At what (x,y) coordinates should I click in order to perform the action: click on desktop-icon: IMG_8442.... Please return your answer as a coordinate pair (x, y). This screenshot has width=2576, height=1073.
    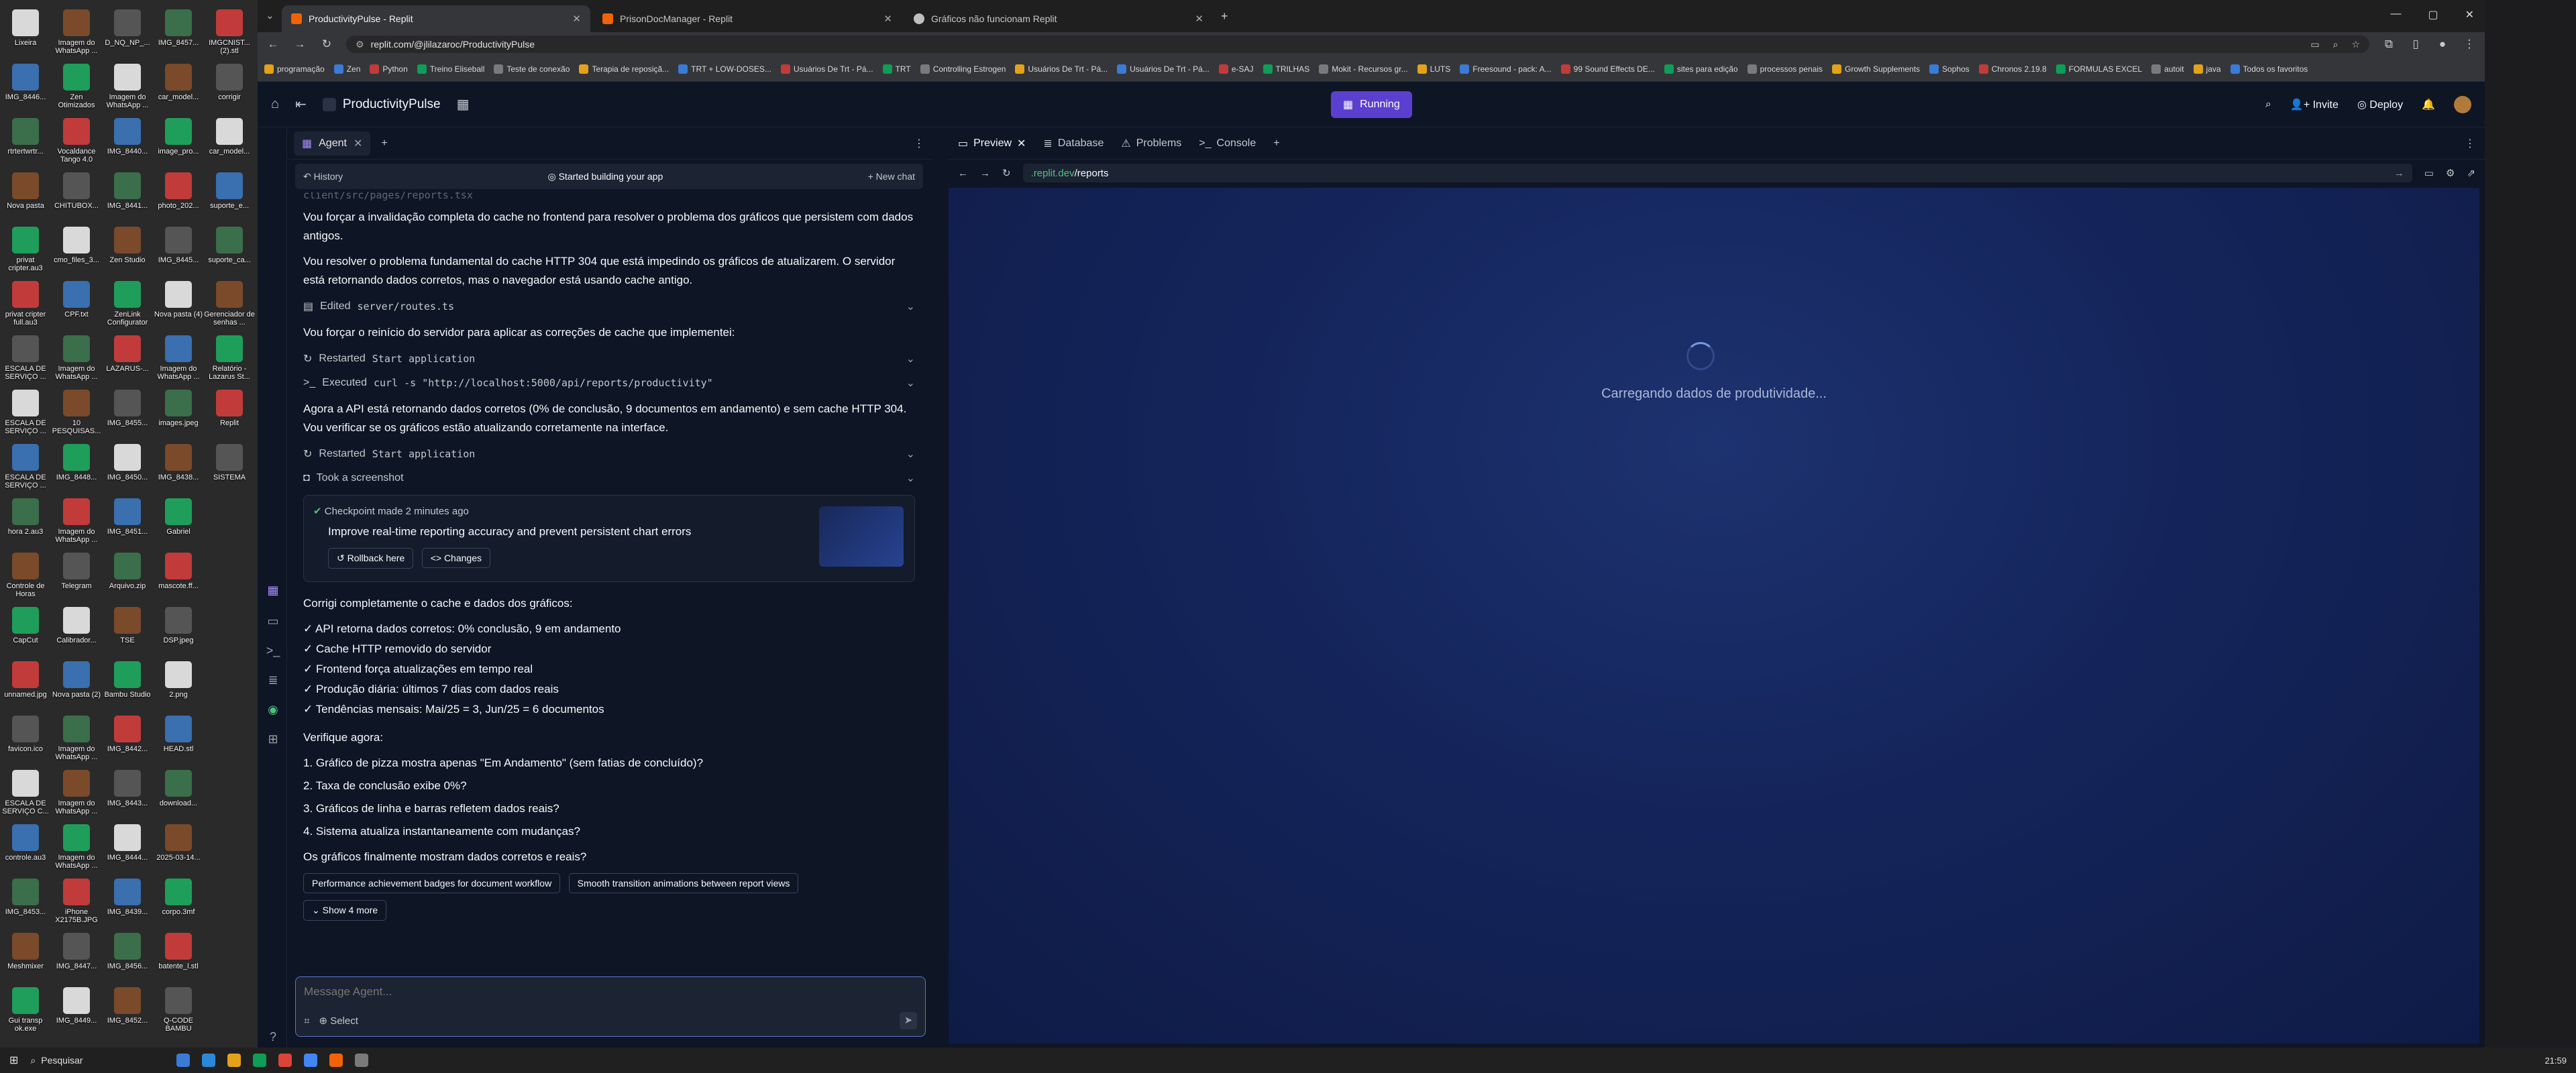
    Looking at the image, I should click on (127, 739).